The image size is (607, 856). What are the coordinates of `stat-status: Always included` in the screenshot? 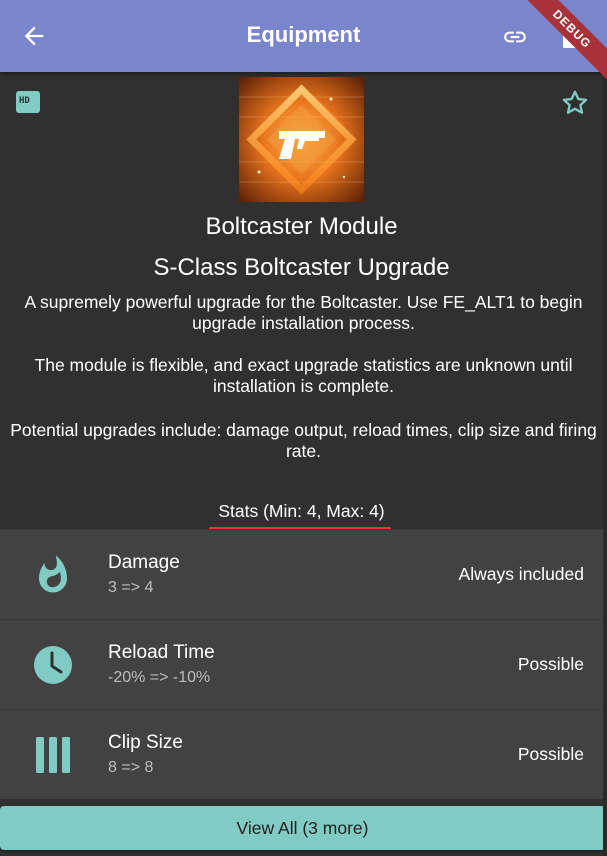 It's located at (521, 574).